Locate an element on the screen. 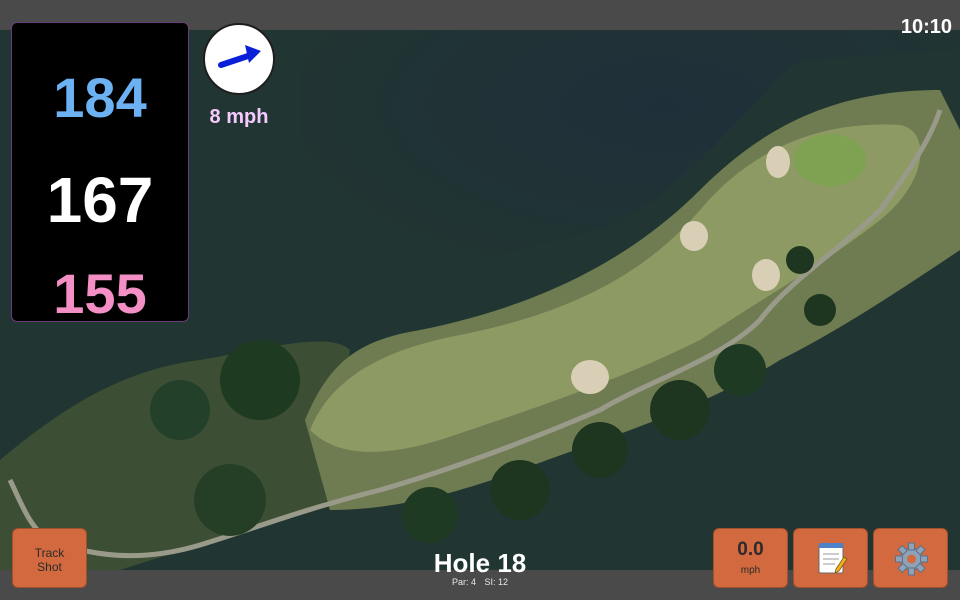 This screenshot has height=600, width=960. clock: 10:10 is located at coordinates (926, 27).